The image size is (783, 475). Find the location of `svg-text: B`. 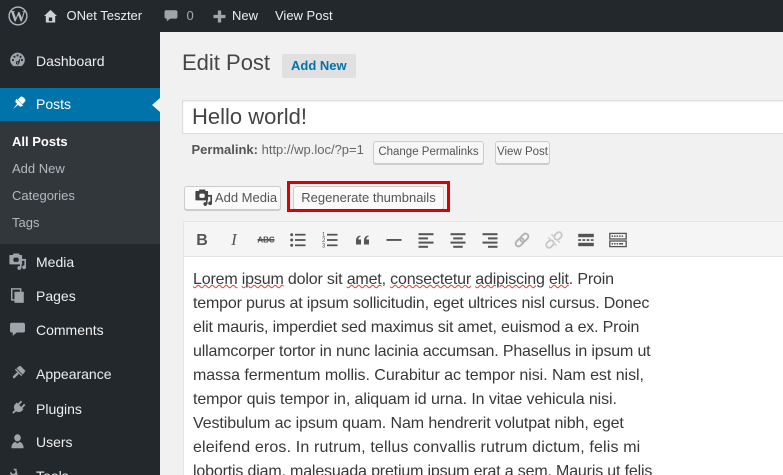

svg-text: B is located at coordinates (202, 240).